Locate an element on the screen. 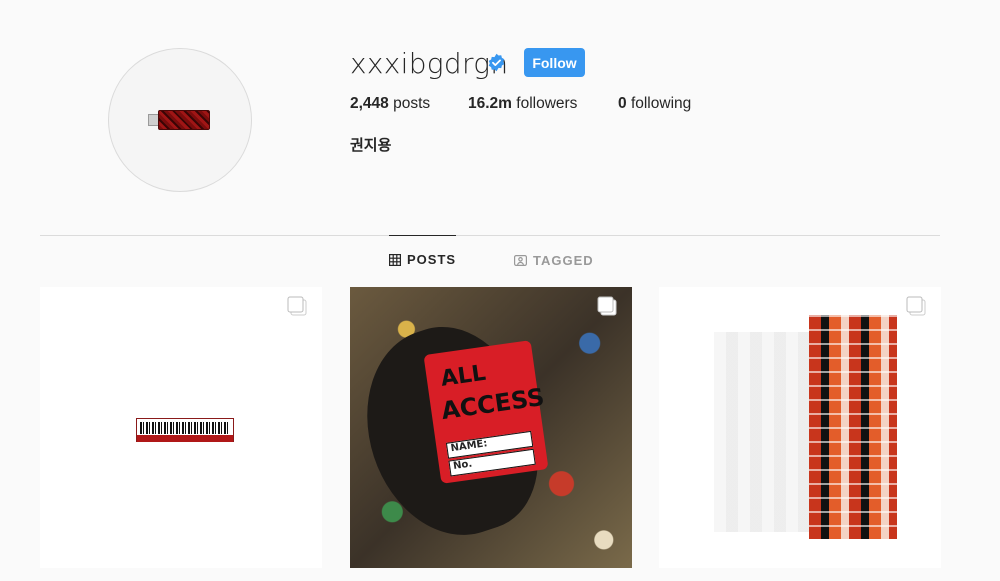 This screenshot has width=1000, height=581. usb-plug is located at coordinates (153, 120).